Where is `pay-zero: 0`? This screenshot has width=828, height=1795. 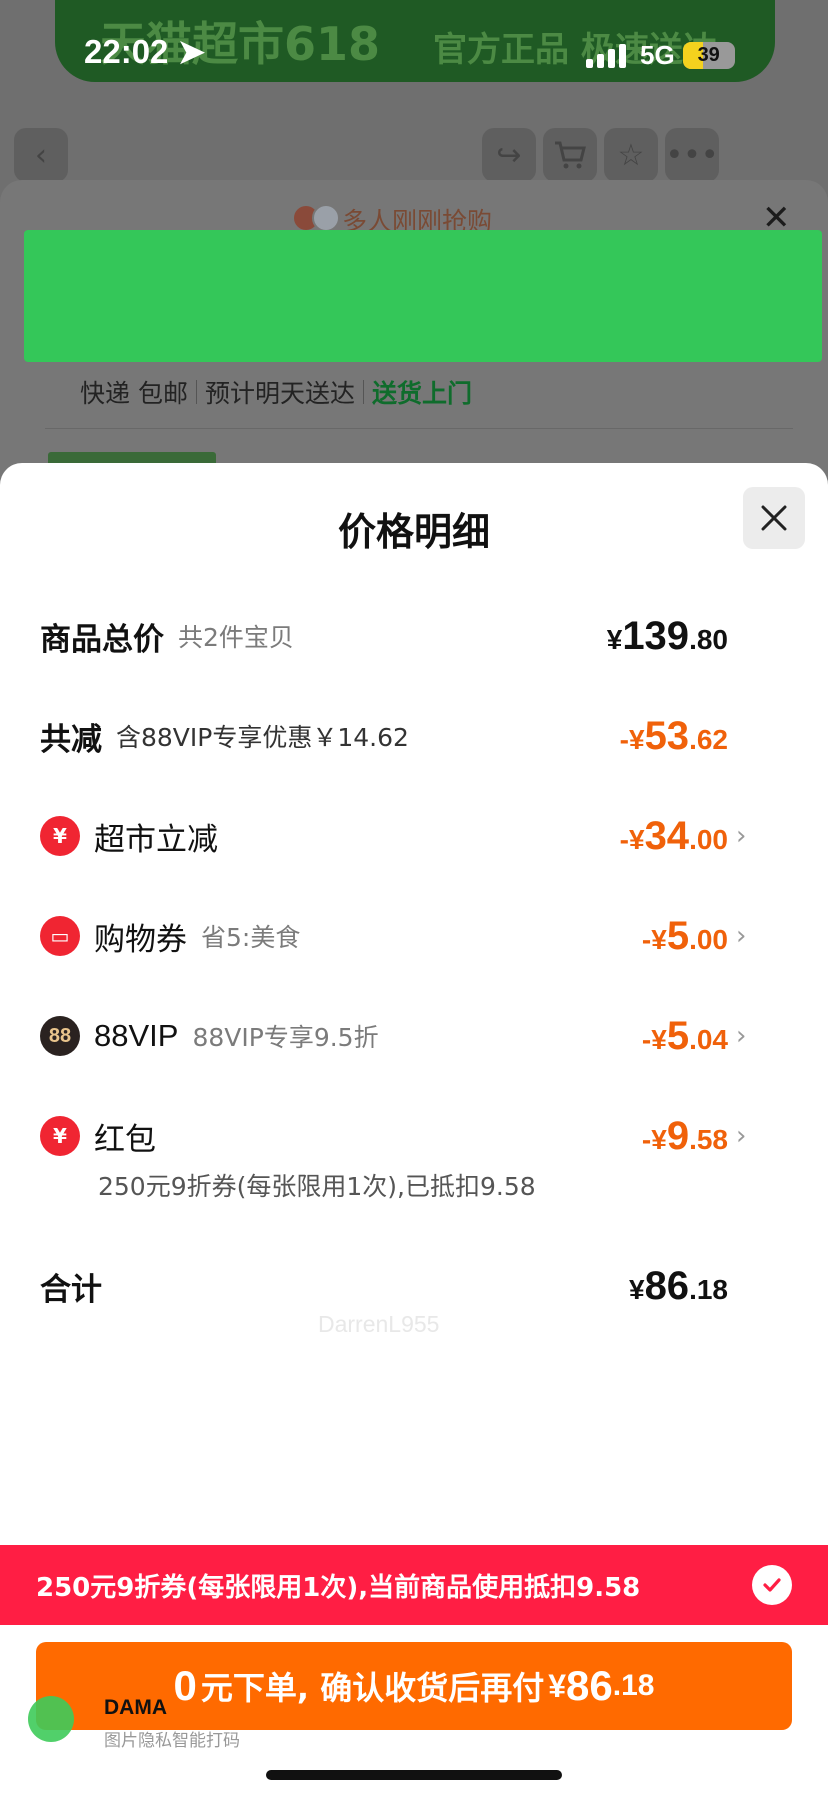
pay-zero: 0 is located at coordinates (185, 1685).